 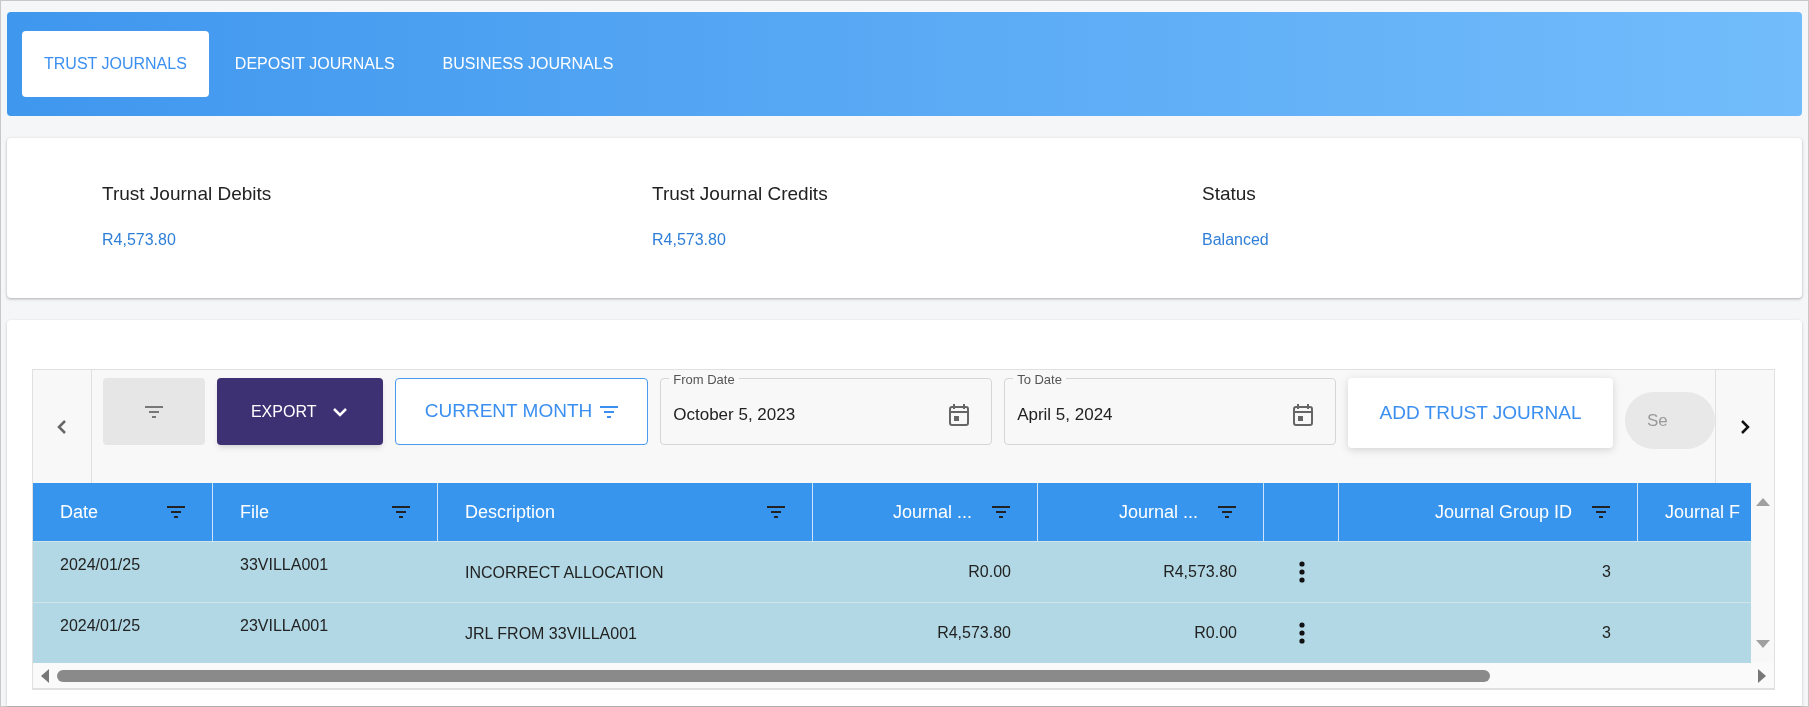 What do you see at coordinates (521, 411) in the screenshot?
I see `current-month-button: CURRENT MONTH` at bounding box center [521, 411].